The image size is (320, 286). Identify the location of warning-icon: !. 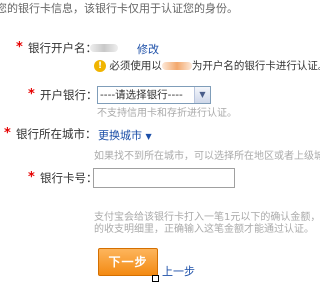
(100, 66).